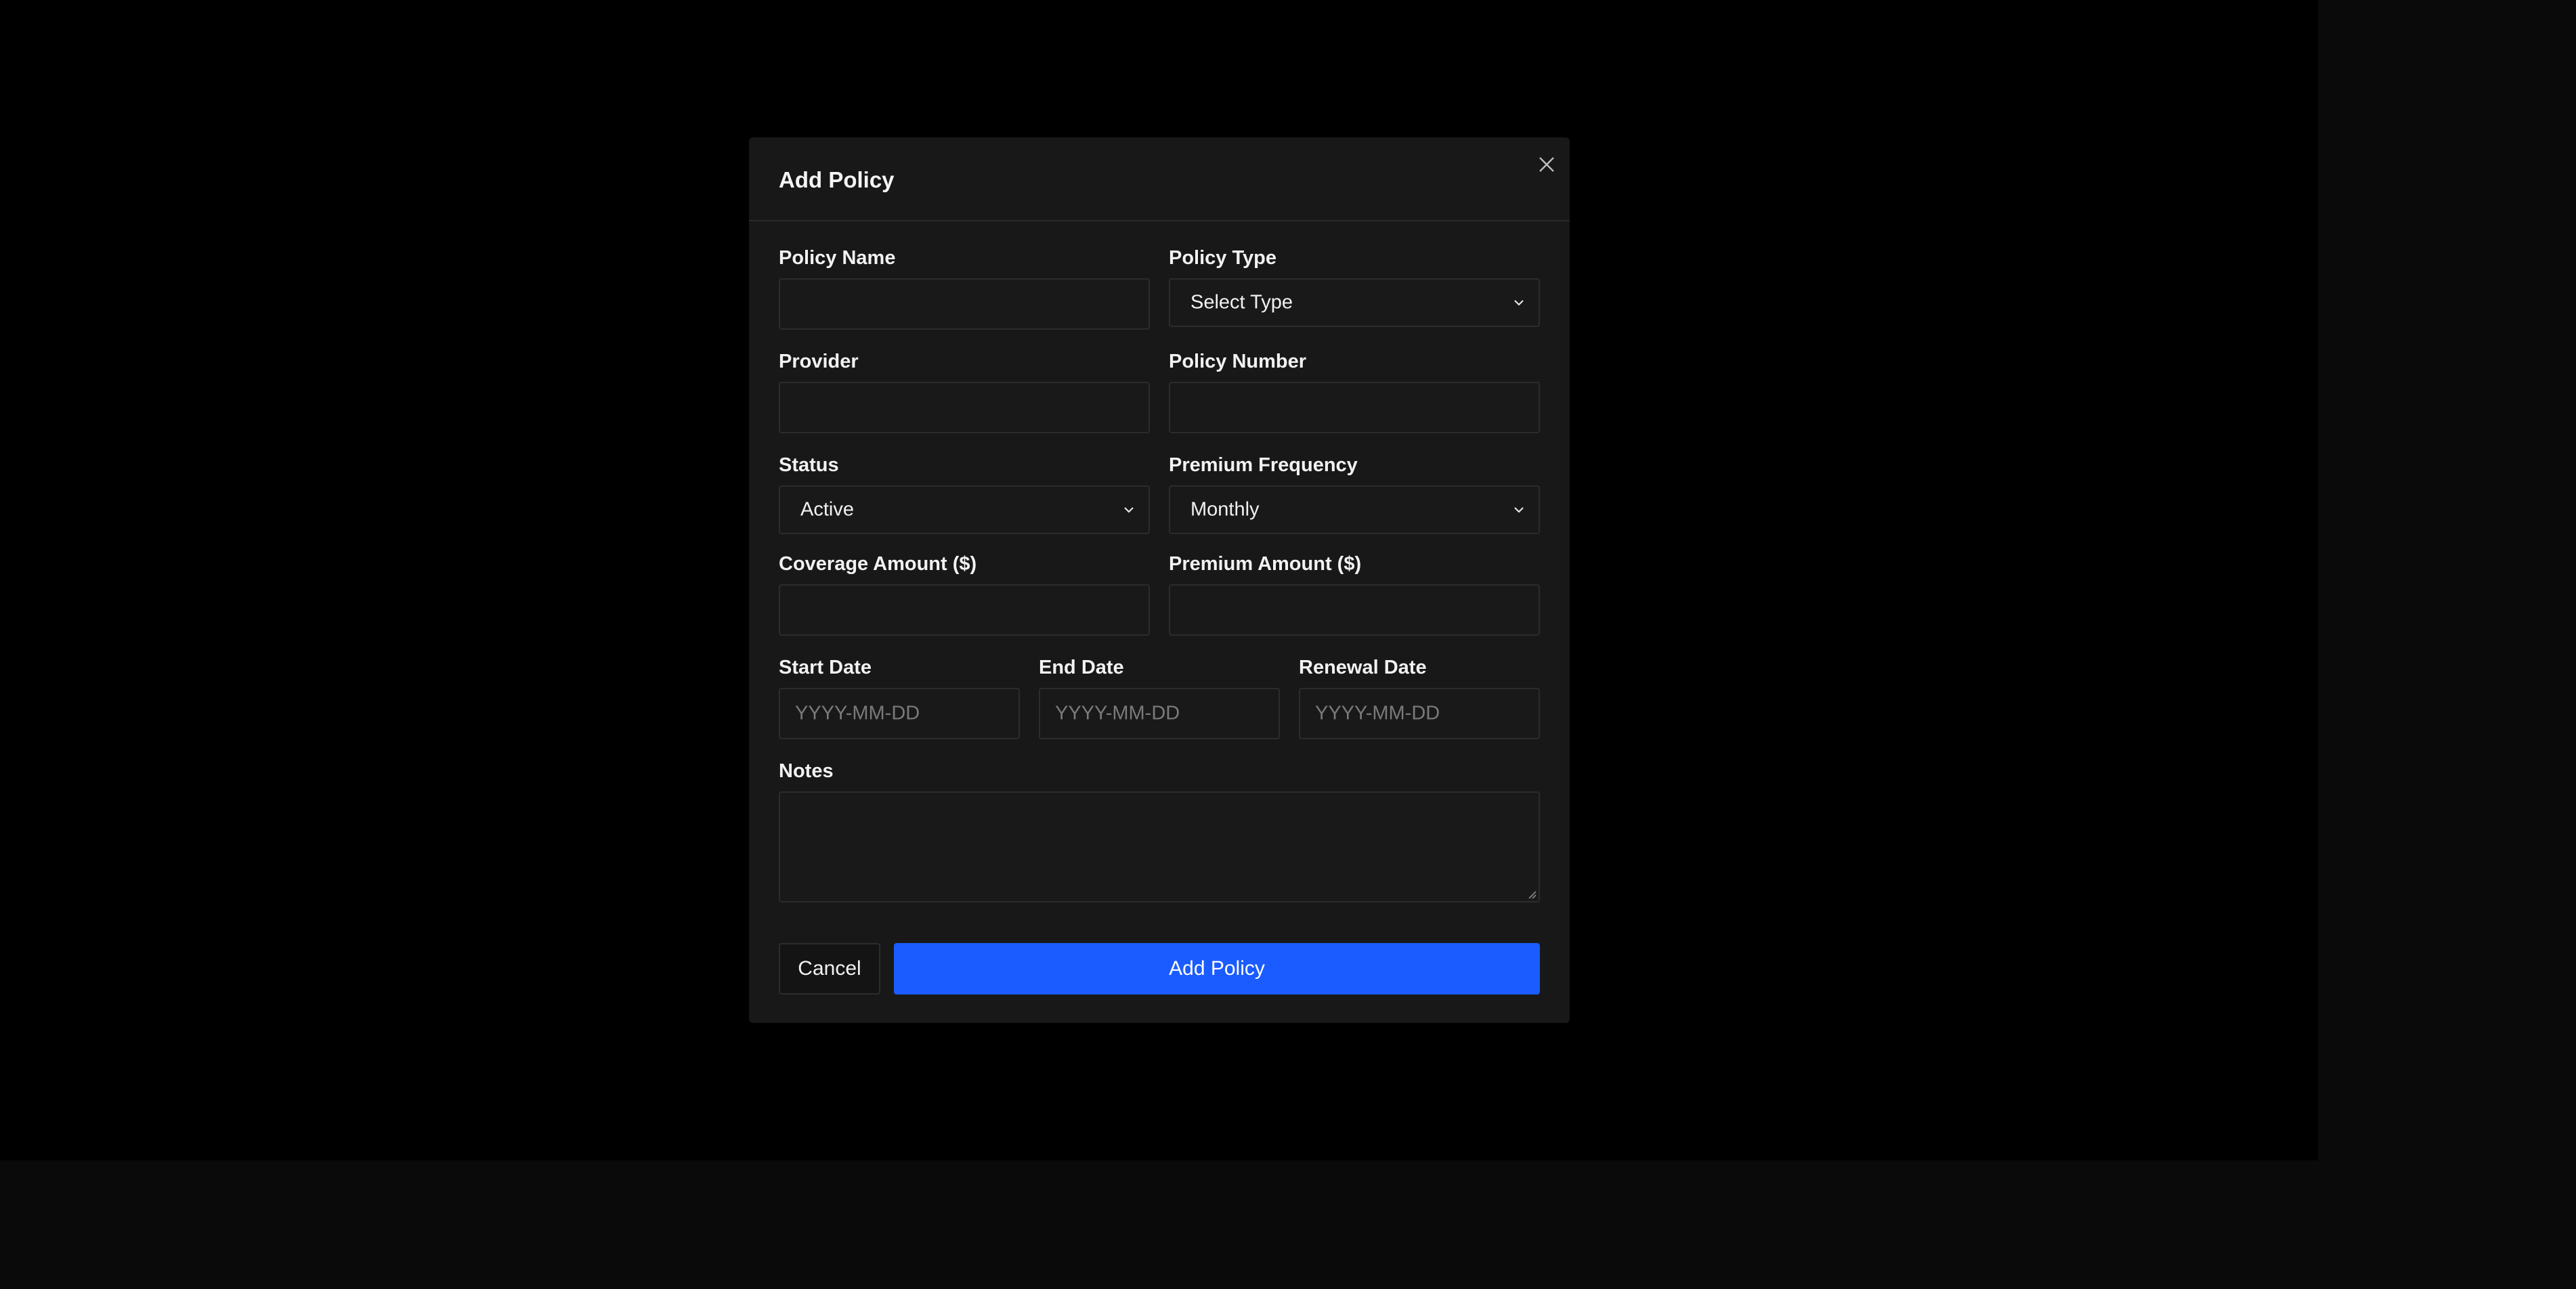  What do you see at coordinates (837, 258) in the screenshot?
I see `policy-name-label: Policy Name` at bounding box center [837, 258].